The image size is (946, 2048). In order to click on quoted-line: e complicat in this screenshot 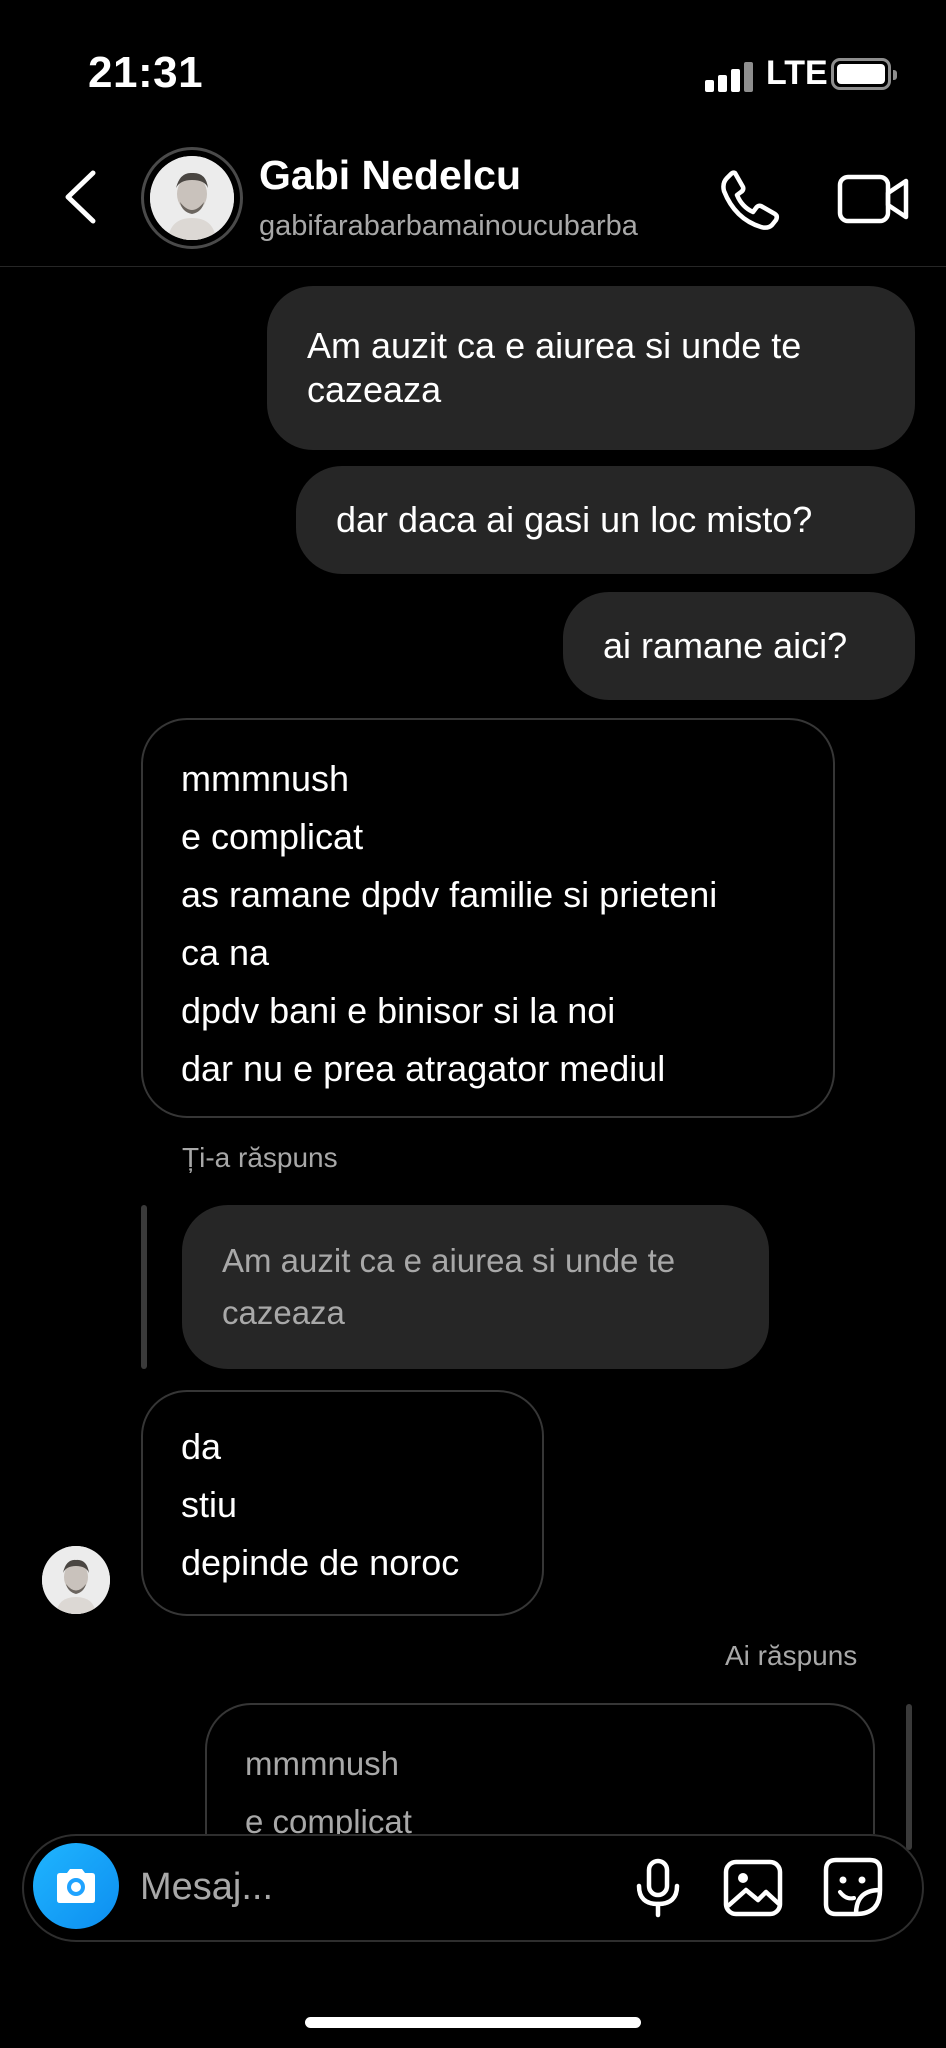, I will do `click(328, 1818)`.